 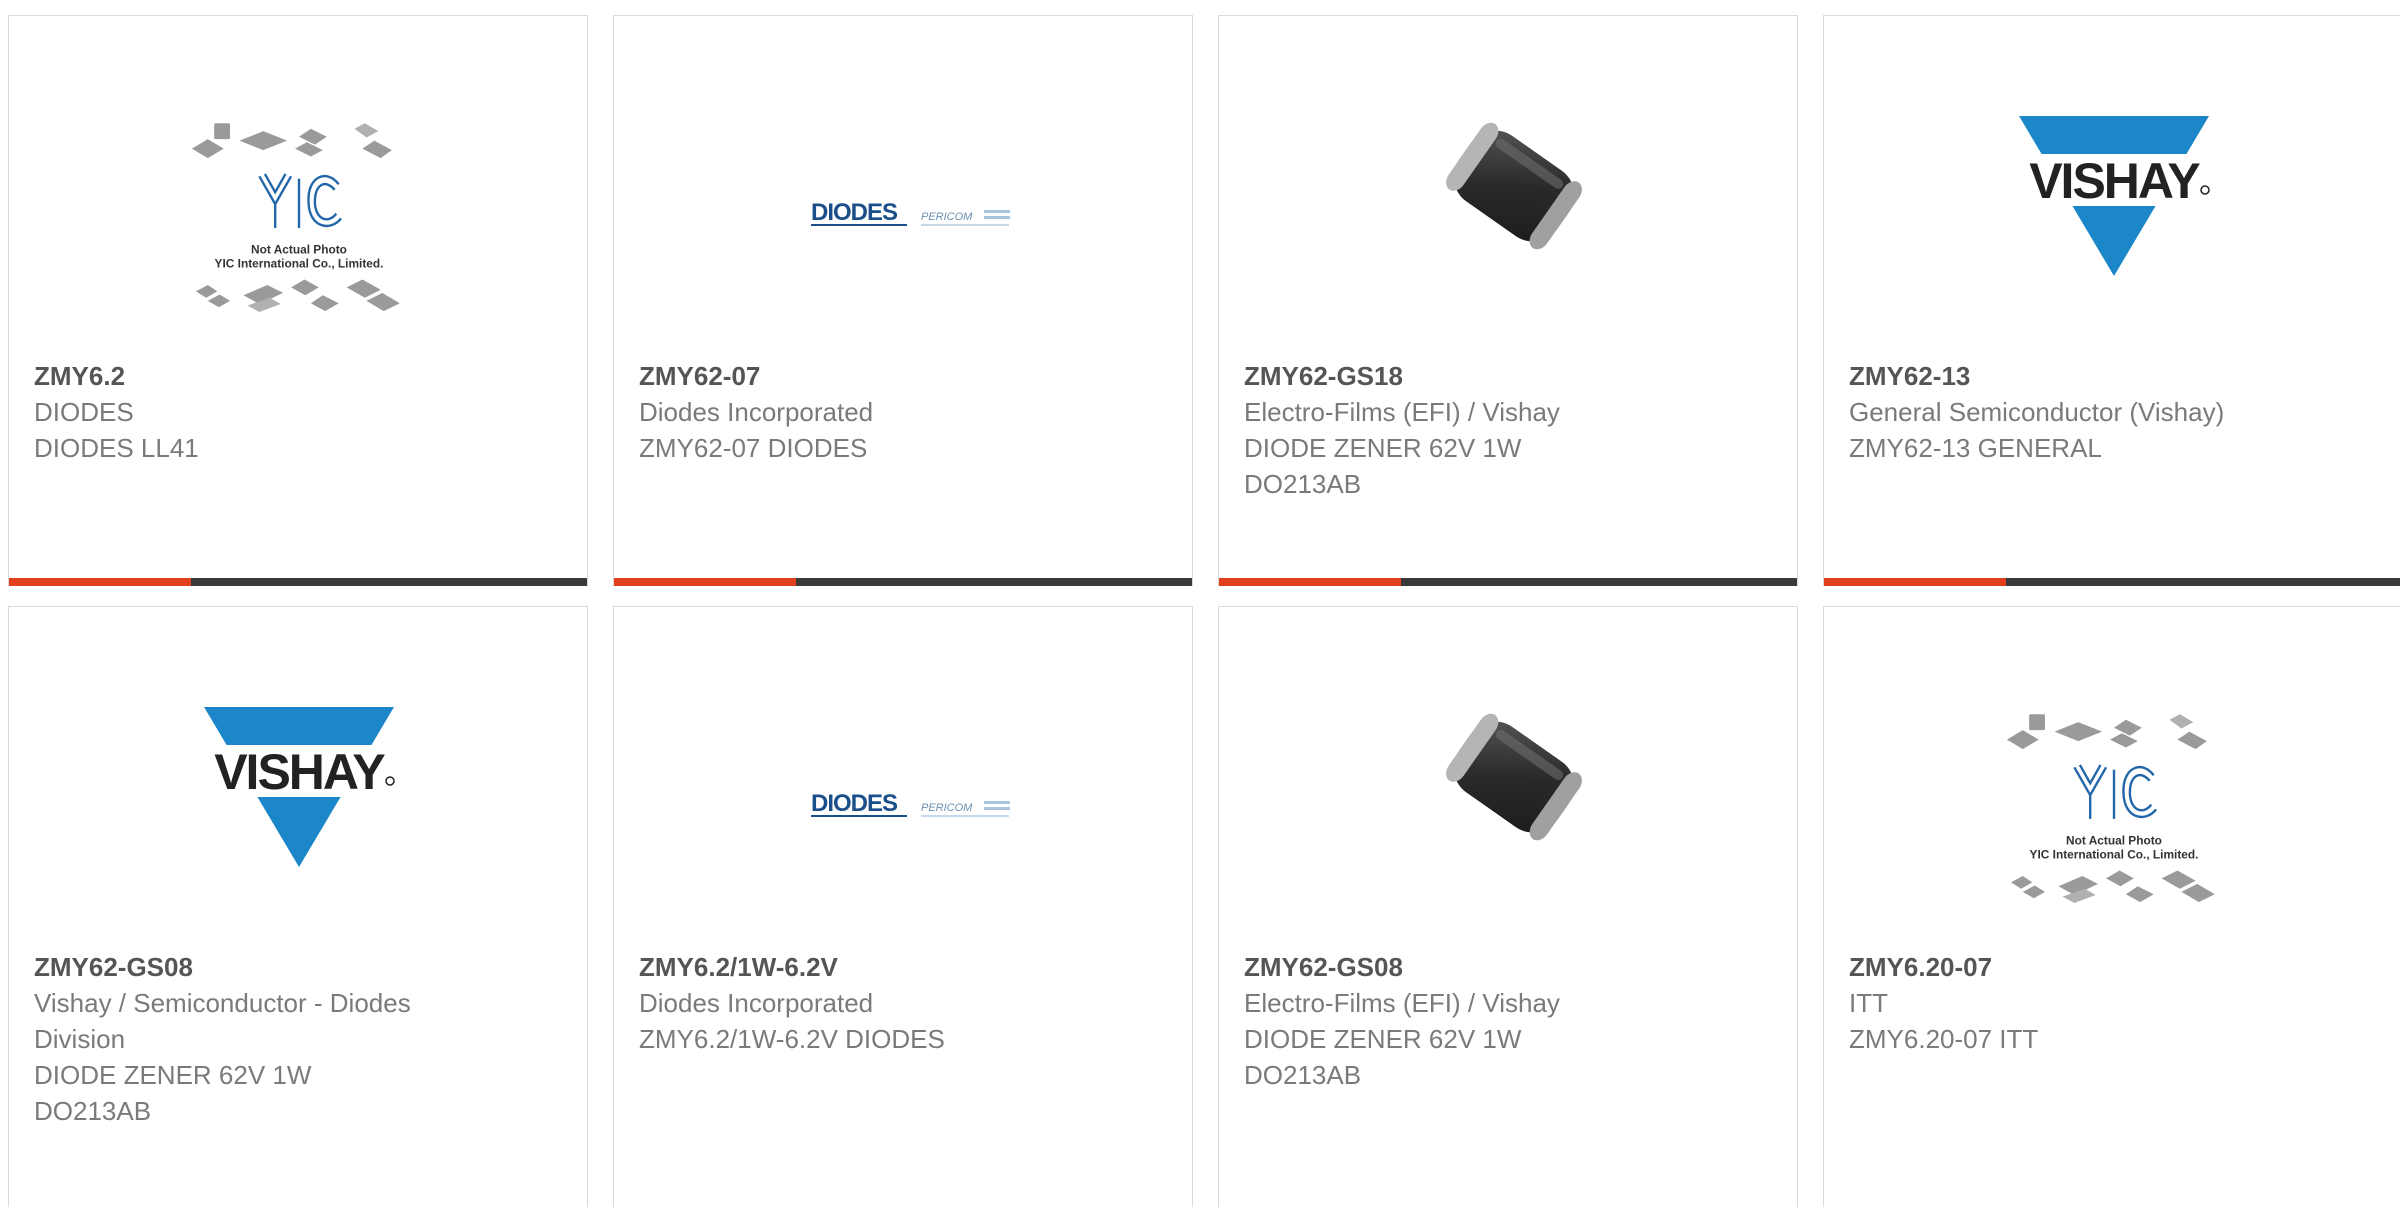 I want to click on manufacturer: General Semiconductor (Vishay), so click(x=2037, y=412).